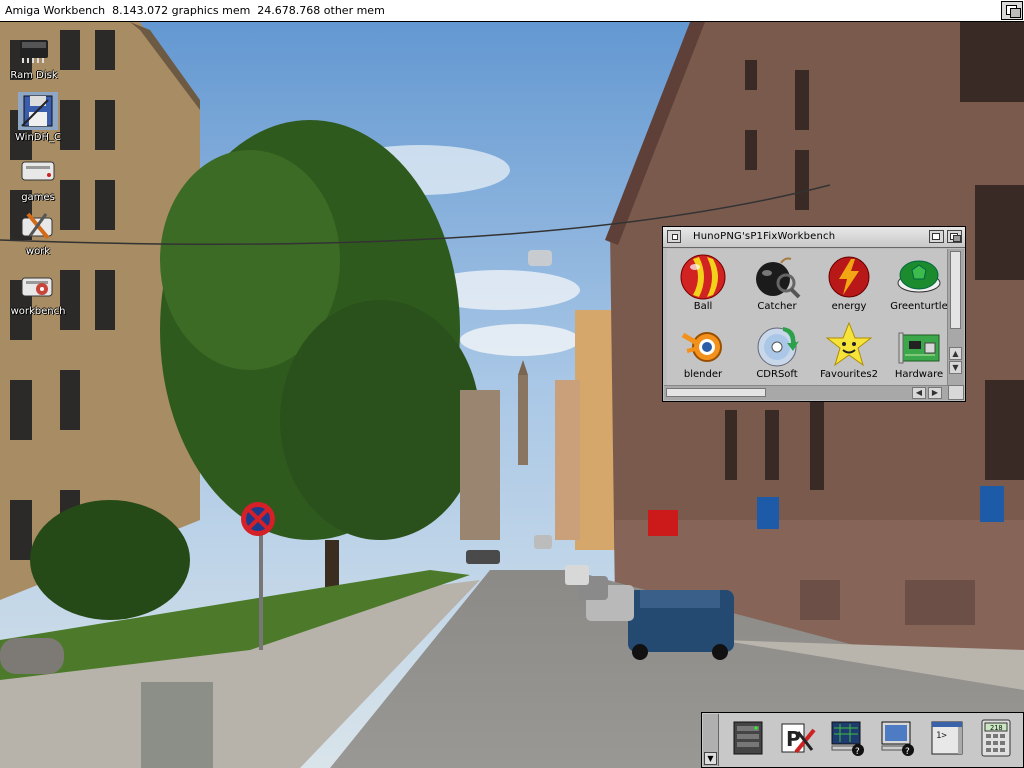 The image size is (1024, 768). I want to click on scroll-up-arrow-icon: ▲, so click(955, 353).